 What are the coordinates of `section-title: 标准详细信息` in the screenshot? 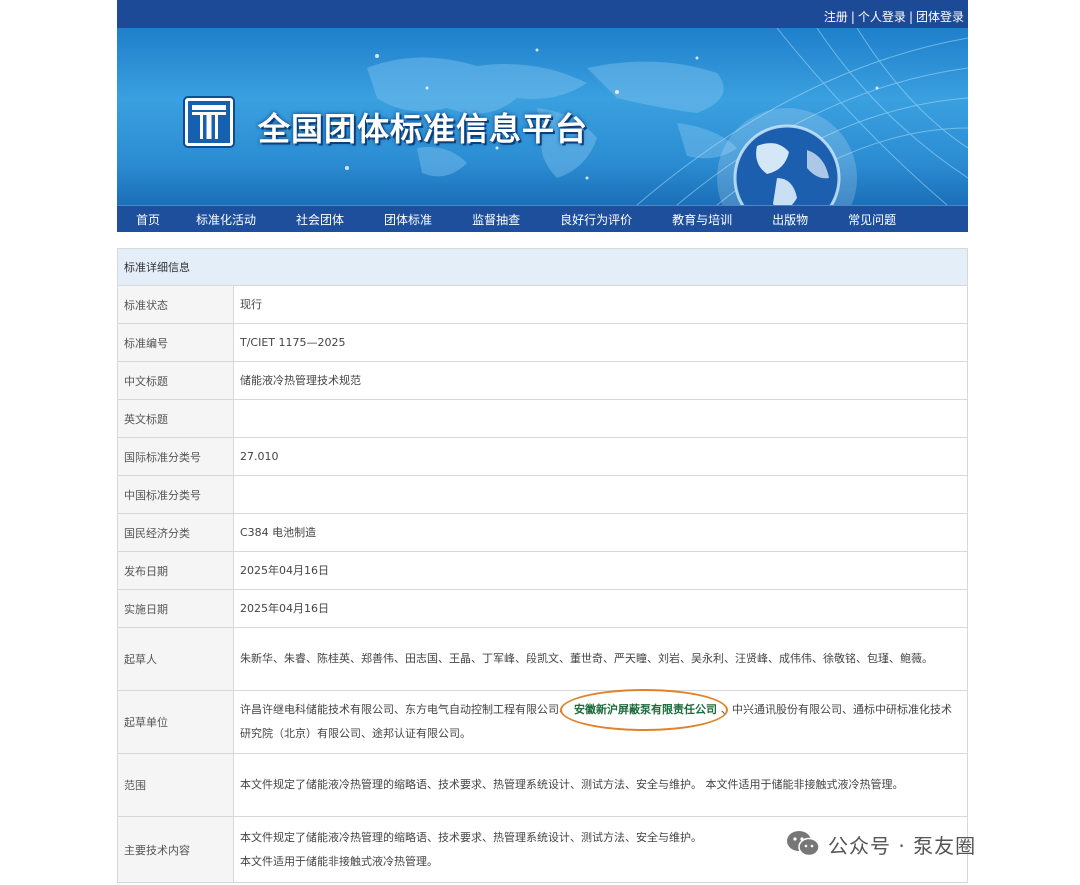 It's located at (542, 267).